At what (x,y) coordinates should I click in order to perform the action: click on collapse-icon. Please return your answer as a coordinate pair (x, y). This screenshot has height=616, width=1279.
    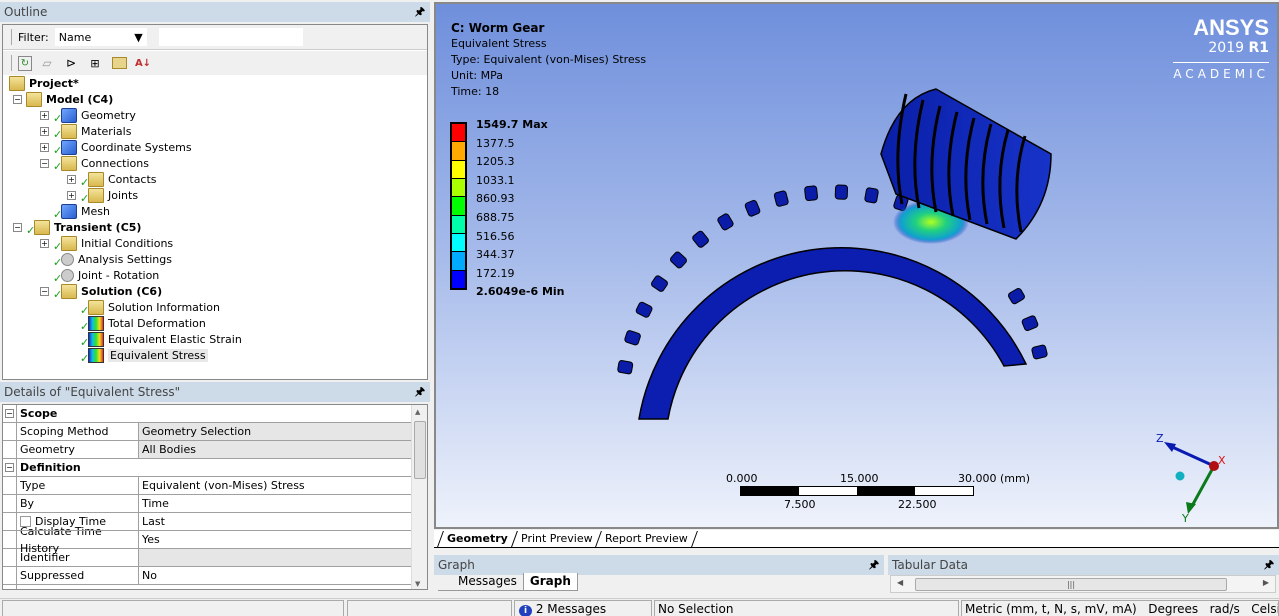
    Looking at the image, I should click on (9, 589).